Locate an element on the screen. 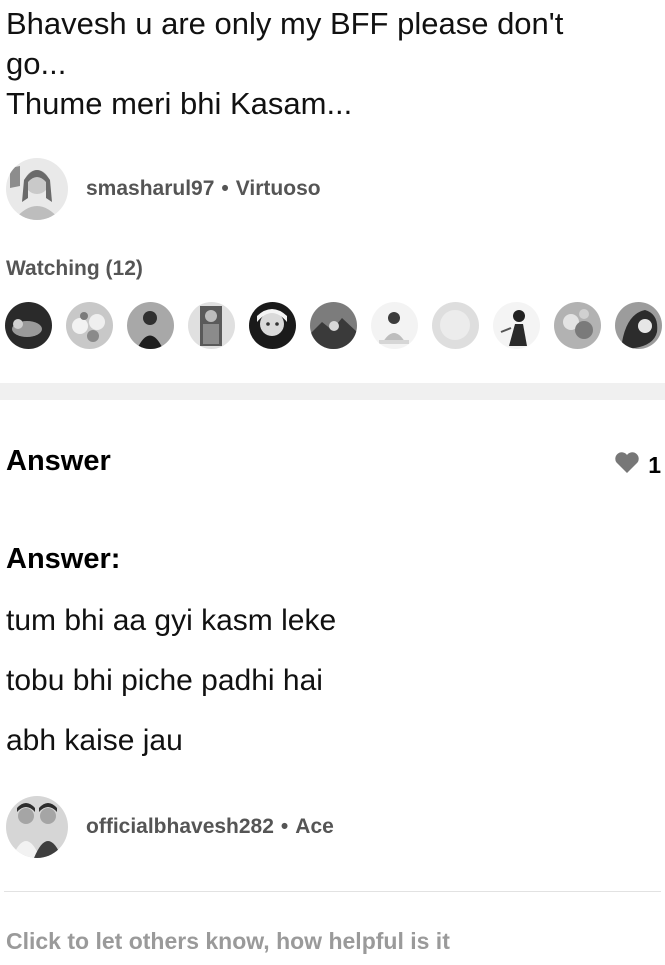  answer-label: Answer: is located at coordinates (63, 559).